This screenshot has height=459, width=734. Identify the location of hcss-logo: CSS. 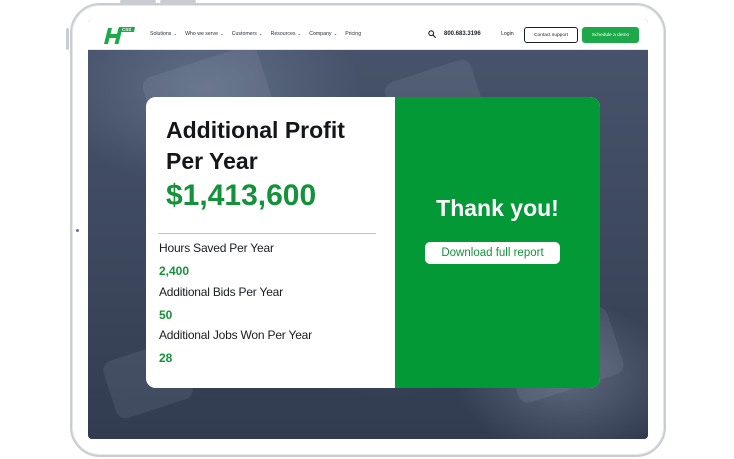
(119, 35).